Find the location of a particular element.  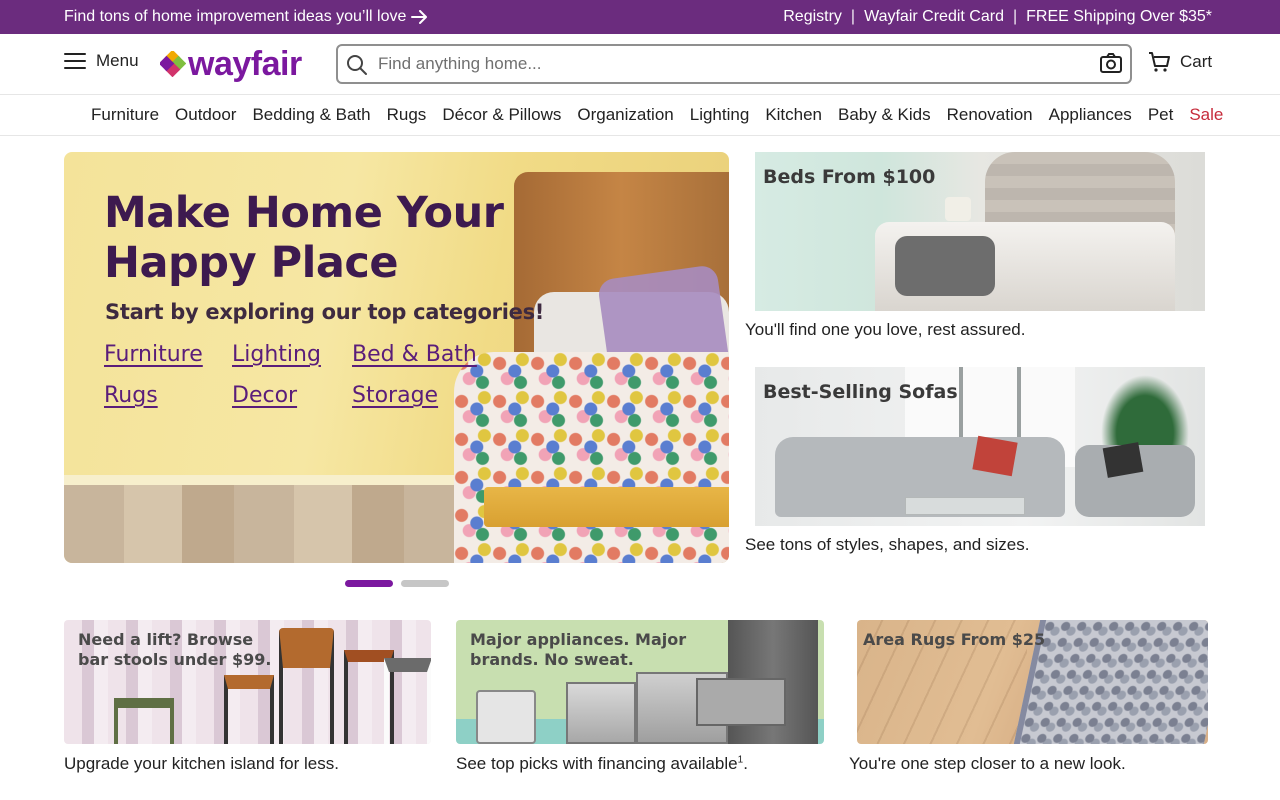

microwave-graphic is located at coordinates (741, 702).